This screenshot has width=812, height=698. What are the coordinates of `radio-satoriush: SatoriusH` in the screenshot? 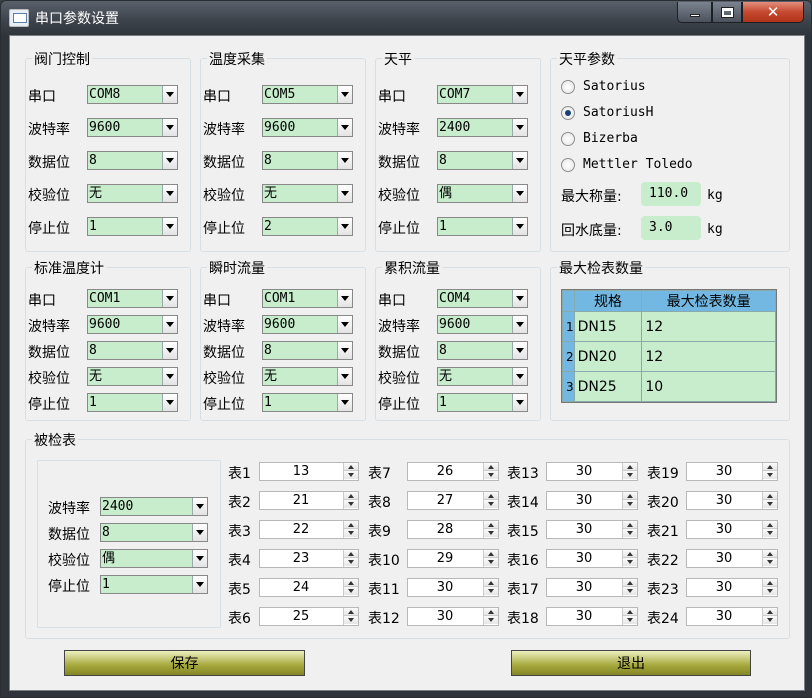 It's located at (607, 112).